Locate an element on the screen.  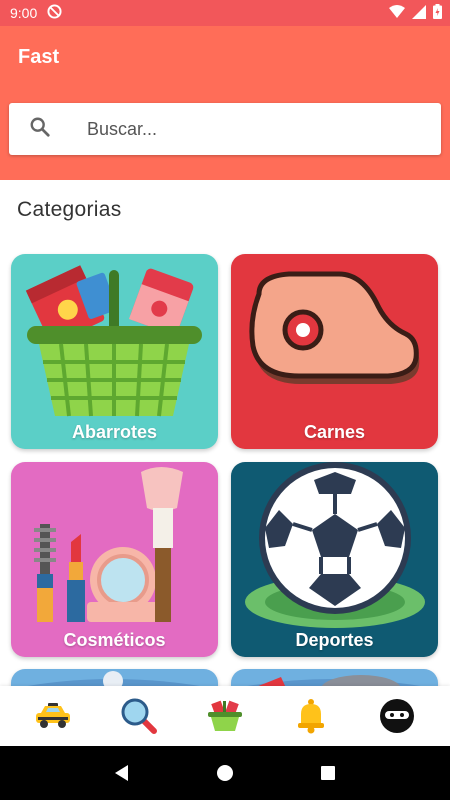
nav-notifications is located at coordinates (311, 716).